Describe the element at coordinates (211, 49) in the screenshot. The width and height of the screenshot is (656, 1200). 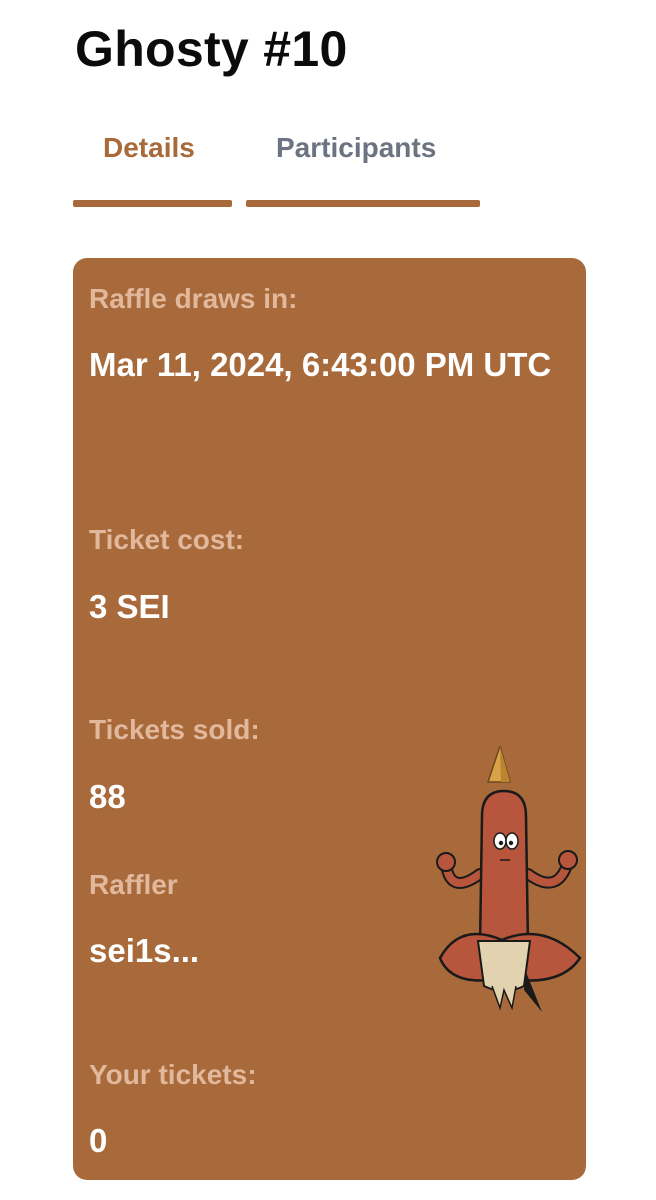
I see `page-title: Ghosty #10` at that location.